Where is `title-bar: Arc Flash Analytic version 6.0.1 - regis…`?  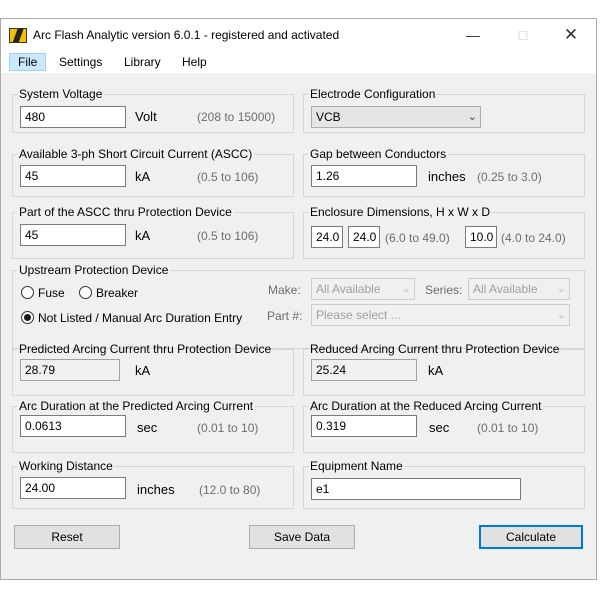 title-bar: Arc Flash Analytic version 6.0.1 - regis… is located at coordinates (298, 35).